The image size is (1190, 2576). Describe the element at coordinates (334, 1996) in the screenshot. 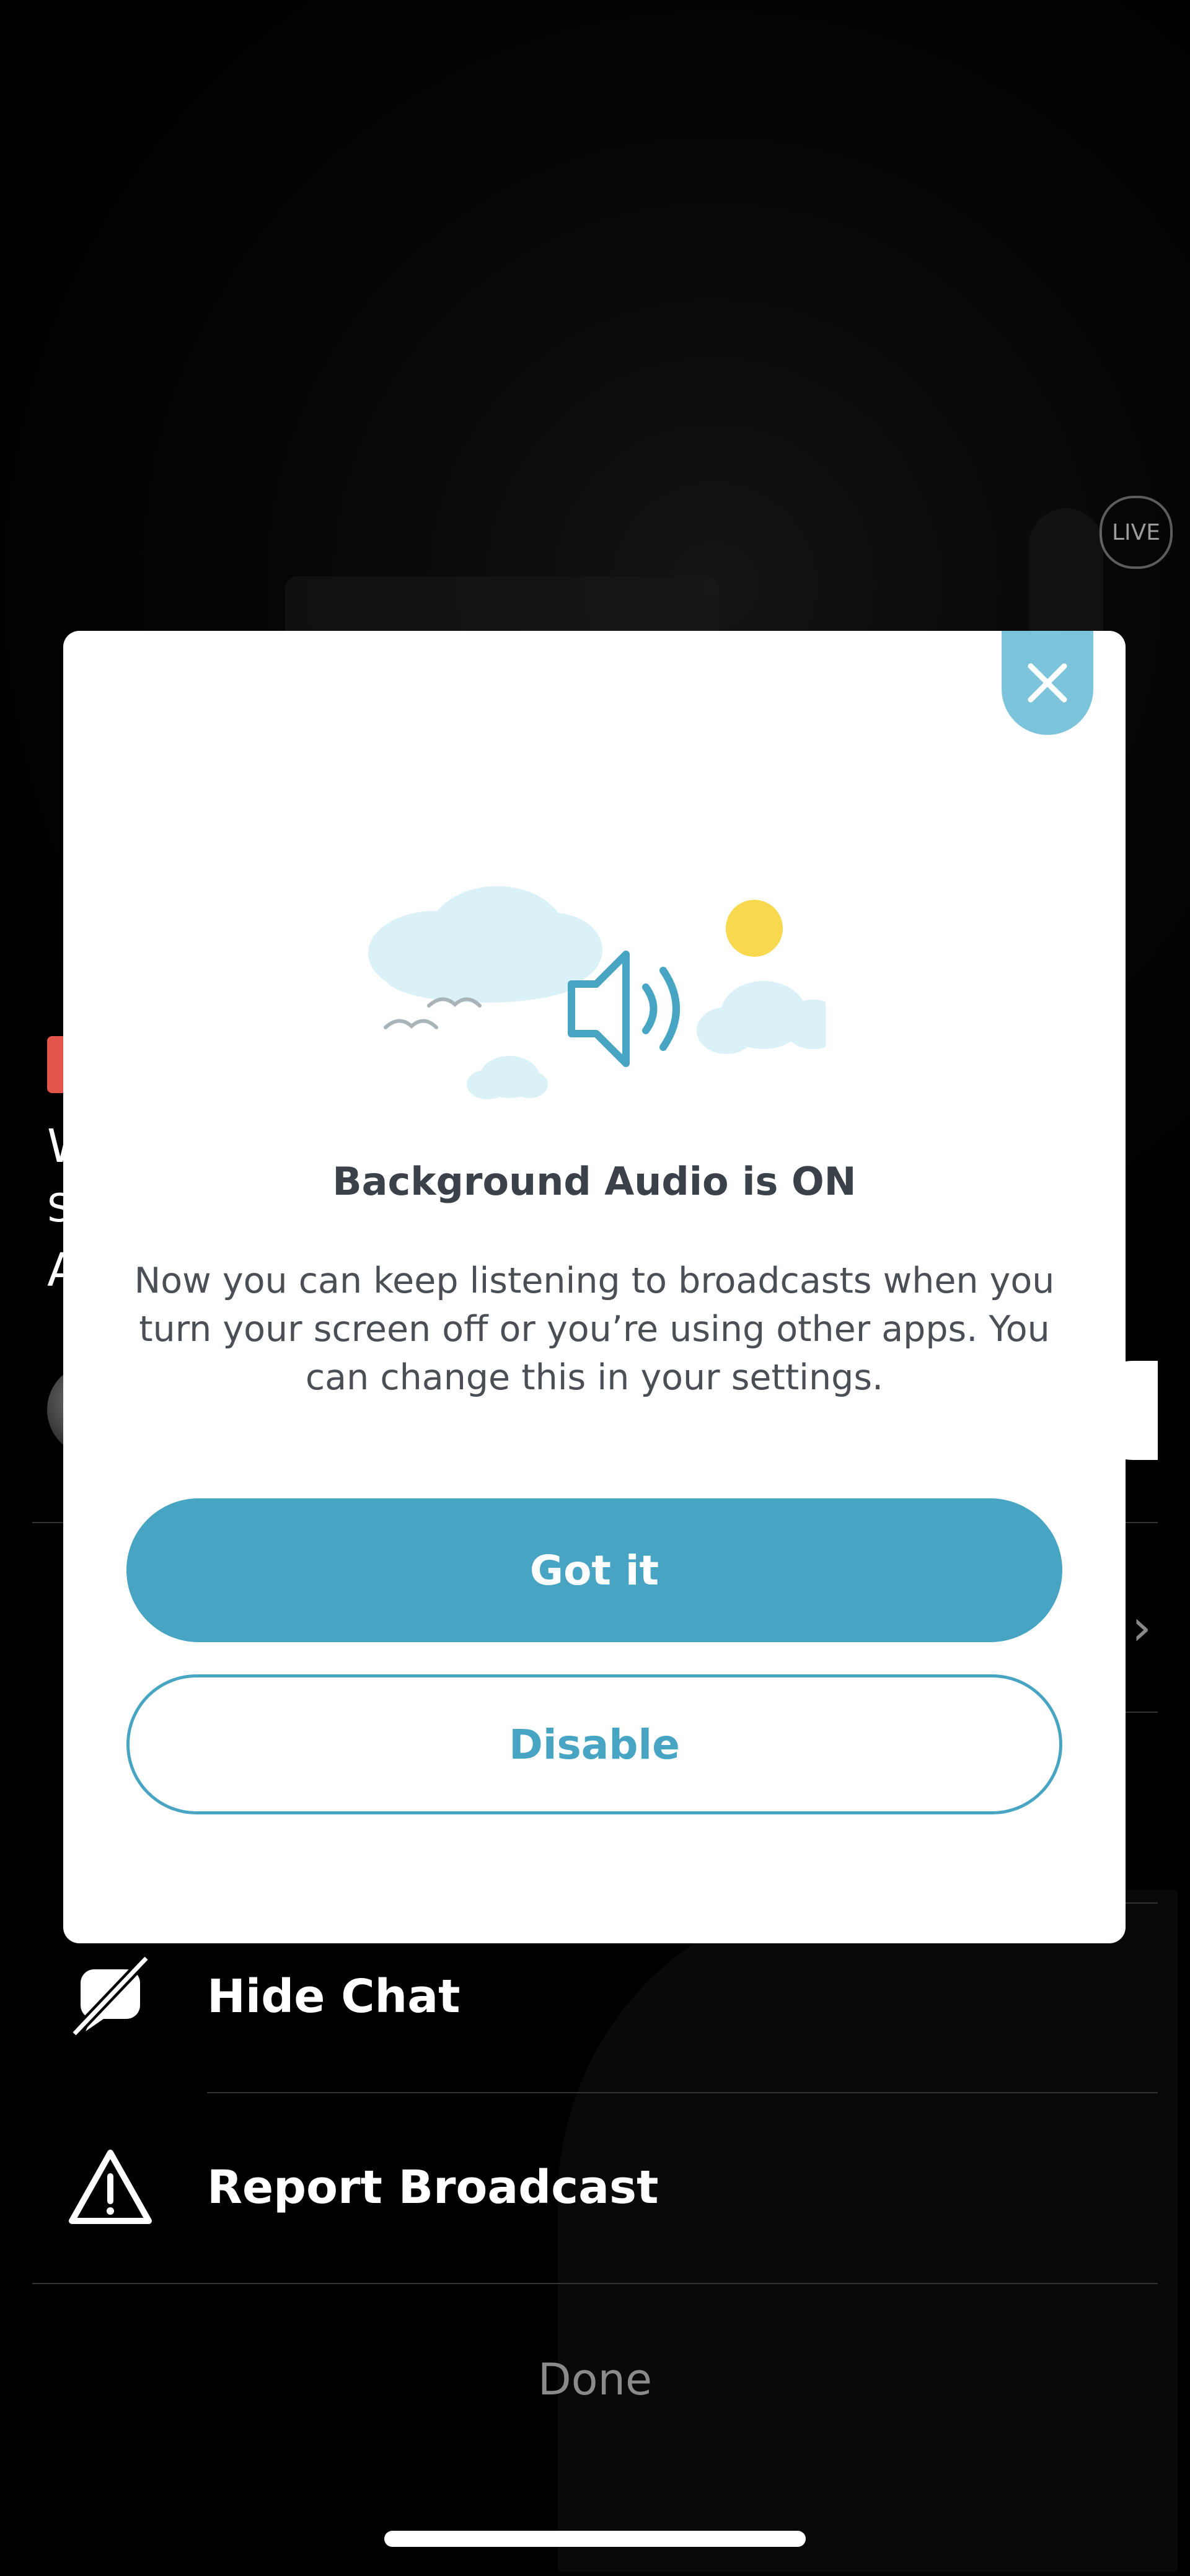

I see `hide-chat-label: Hide Chat` at that location.